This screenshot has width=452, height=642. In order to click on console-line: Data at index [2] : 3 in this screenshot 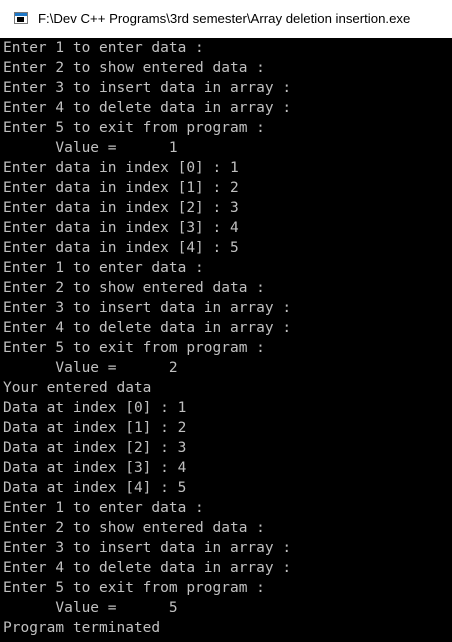, I will do `click(95, 448)`.